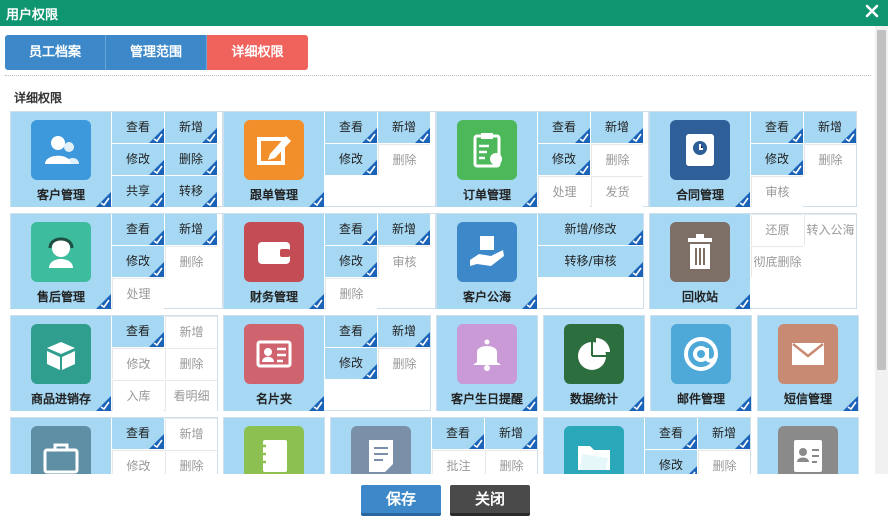  I want to click on permission-option: 看明细, so click(191, 395).